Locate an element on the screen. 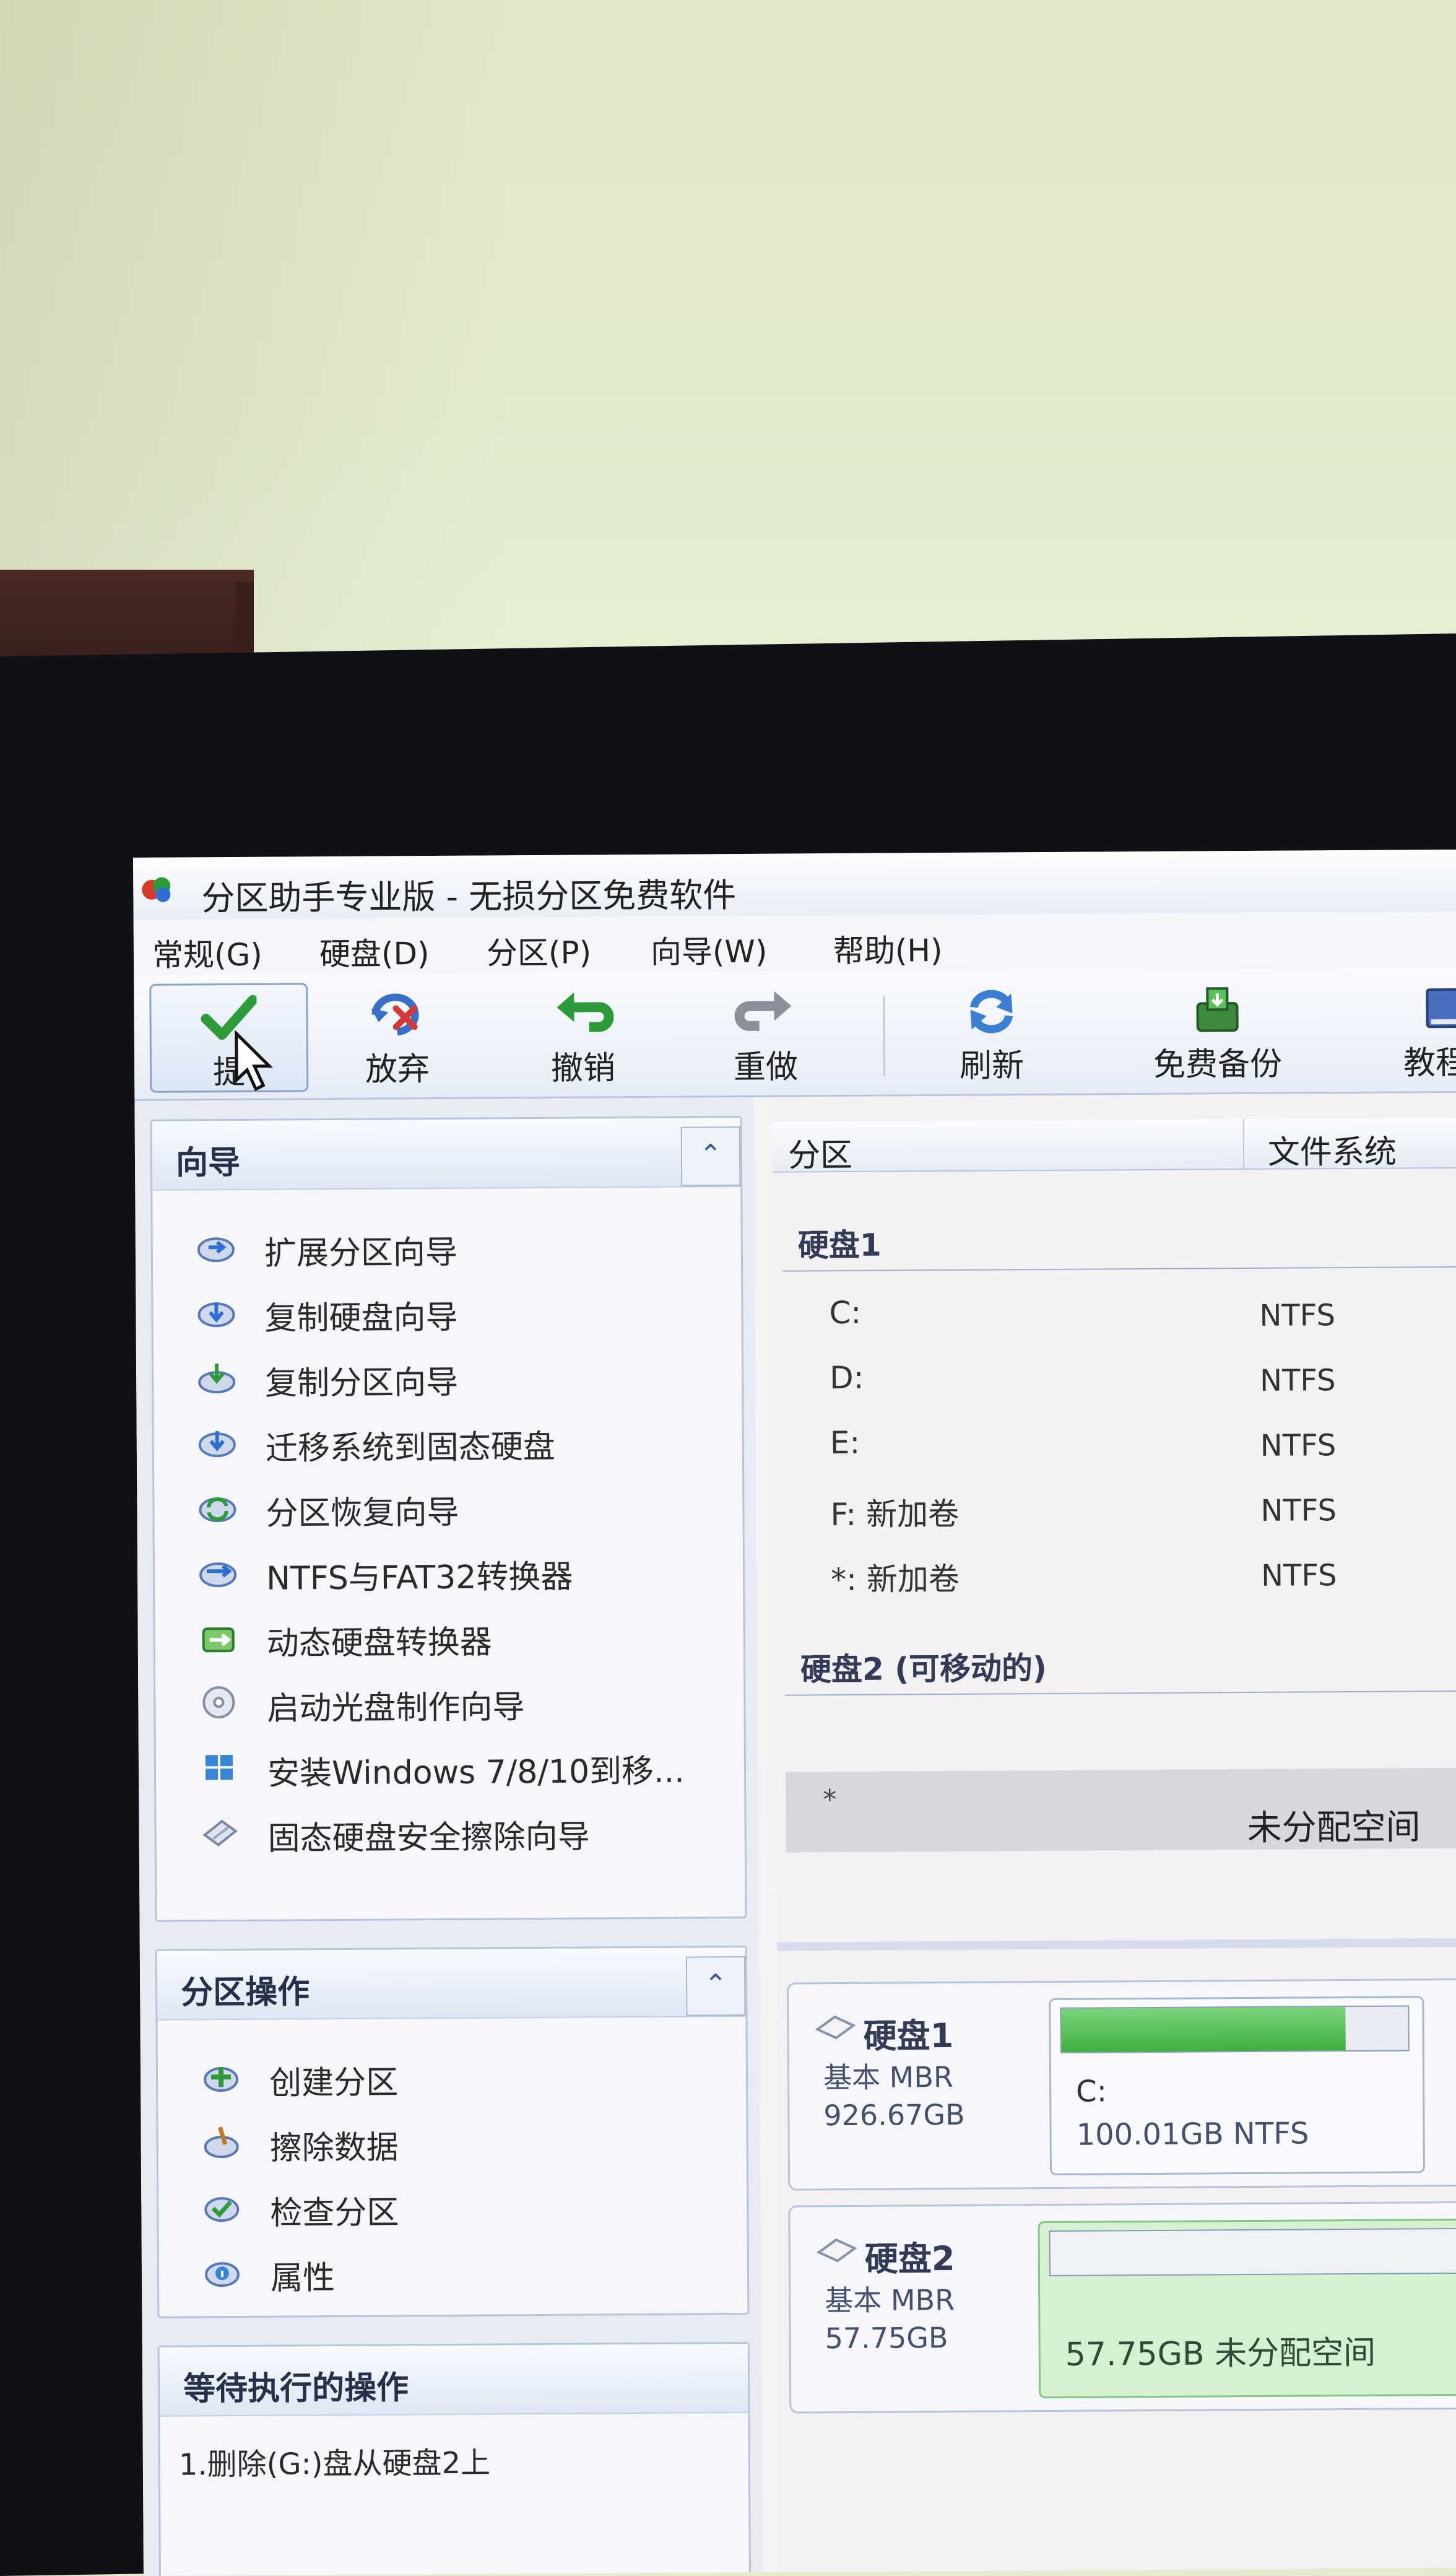 Image resolution: width=1456 pixels, height=2576 pixels. wizard-item-ntfs-fat32: NTFS与FAT32转换器 is located at coordinates (386, 1573).